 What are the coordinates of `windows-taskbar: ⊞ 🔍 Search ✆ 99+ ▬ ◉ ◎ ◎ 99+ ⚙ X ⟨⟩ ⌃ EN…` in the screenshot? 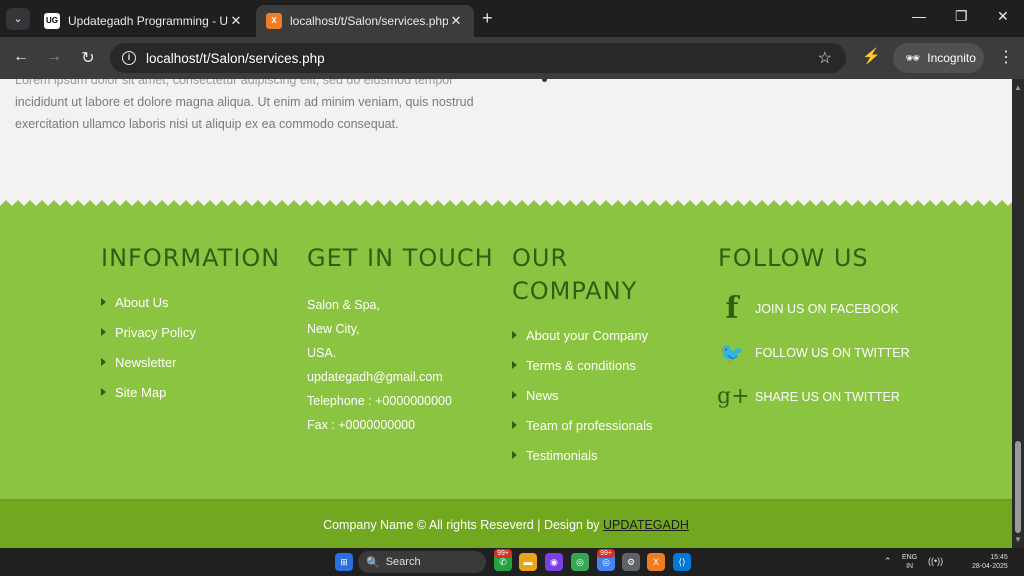 It's located at (512, 562).